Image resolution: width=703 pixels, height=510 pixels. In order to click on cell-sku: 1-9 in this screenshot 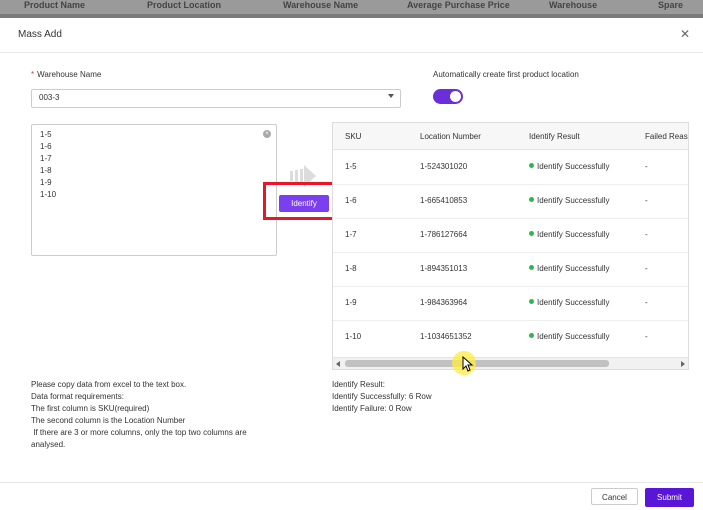, I will do `click(351, 302)`.